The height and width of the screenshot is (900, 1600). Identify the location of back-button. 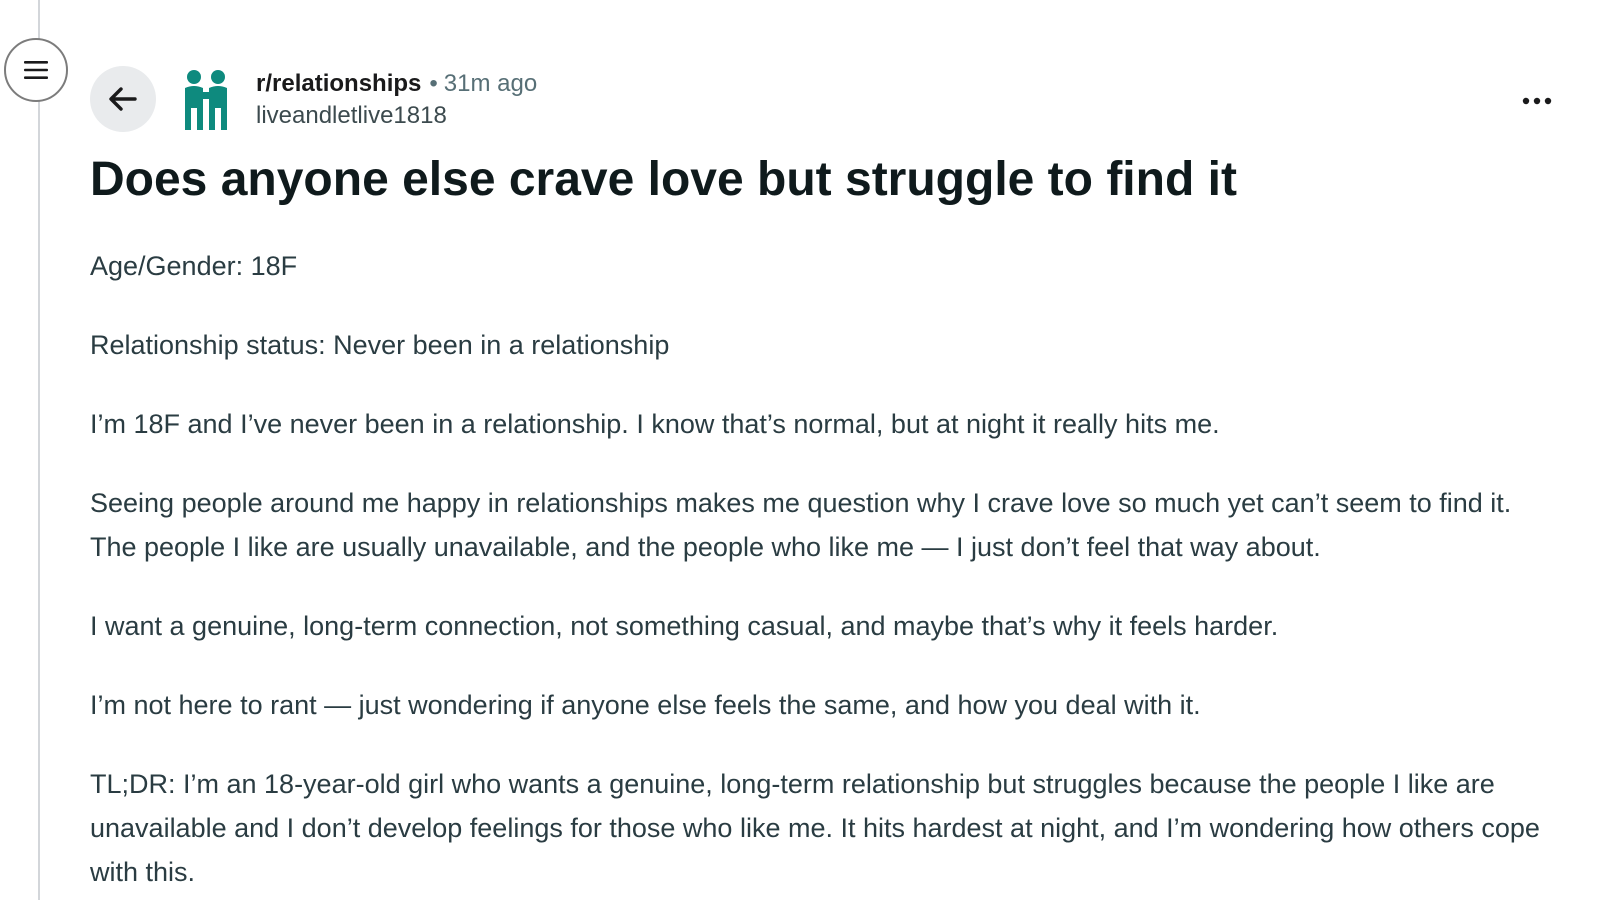
(123, 99).